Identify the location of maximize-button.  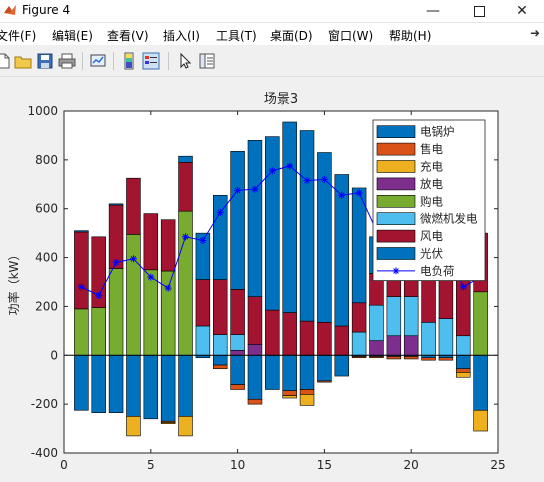
(479, 11).